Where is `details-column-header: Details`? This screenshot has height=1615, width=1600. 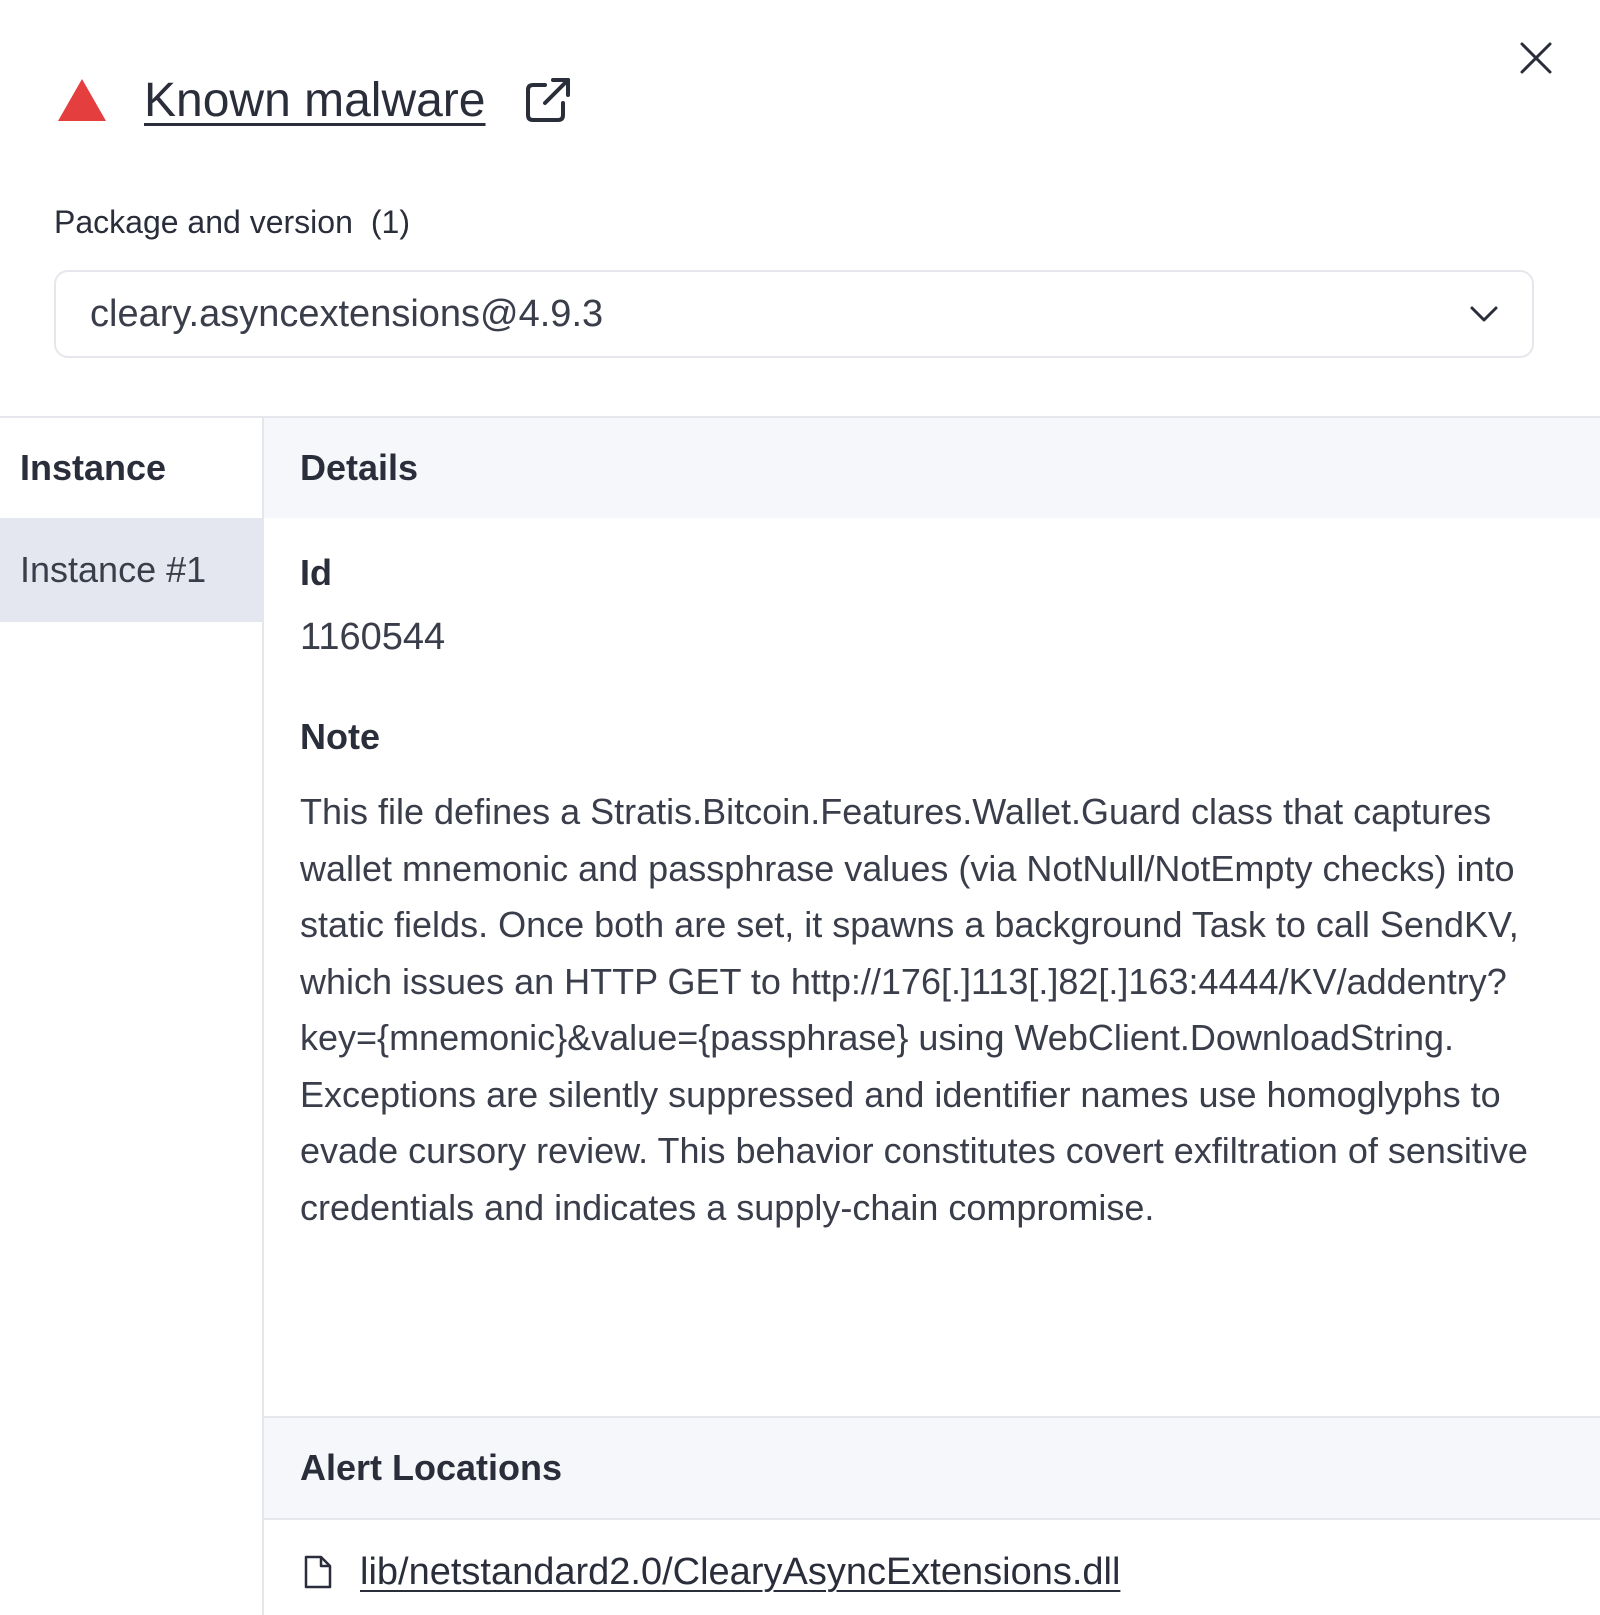 details-column-header: Details is located at coordinates (932, 468).